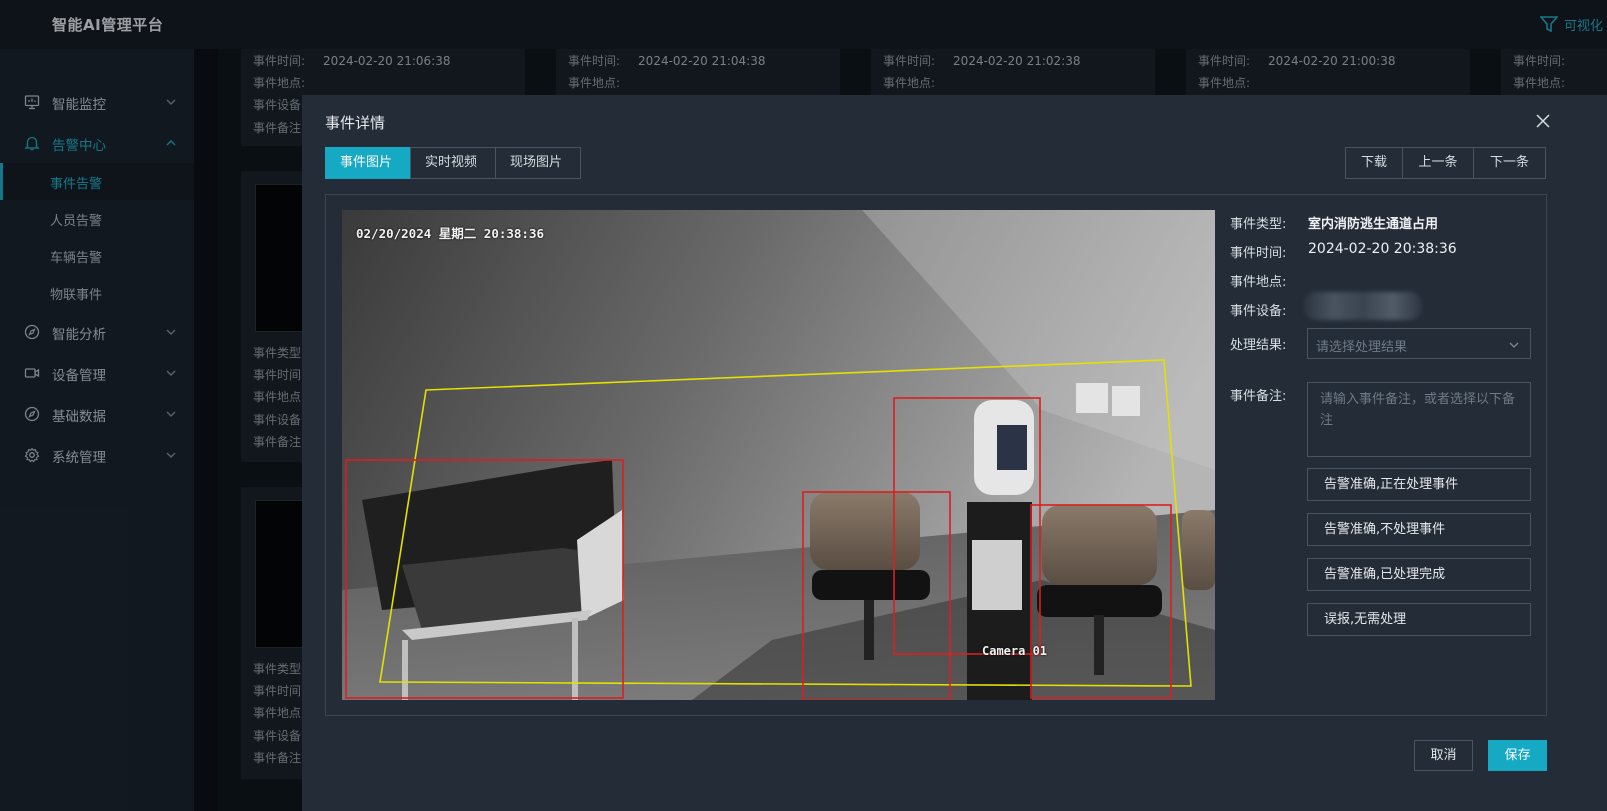  What do you see at coordinates (1258, 253) in the screenshot?
I see `time-label: 事件时间:` at bounding box center [1258, 253].